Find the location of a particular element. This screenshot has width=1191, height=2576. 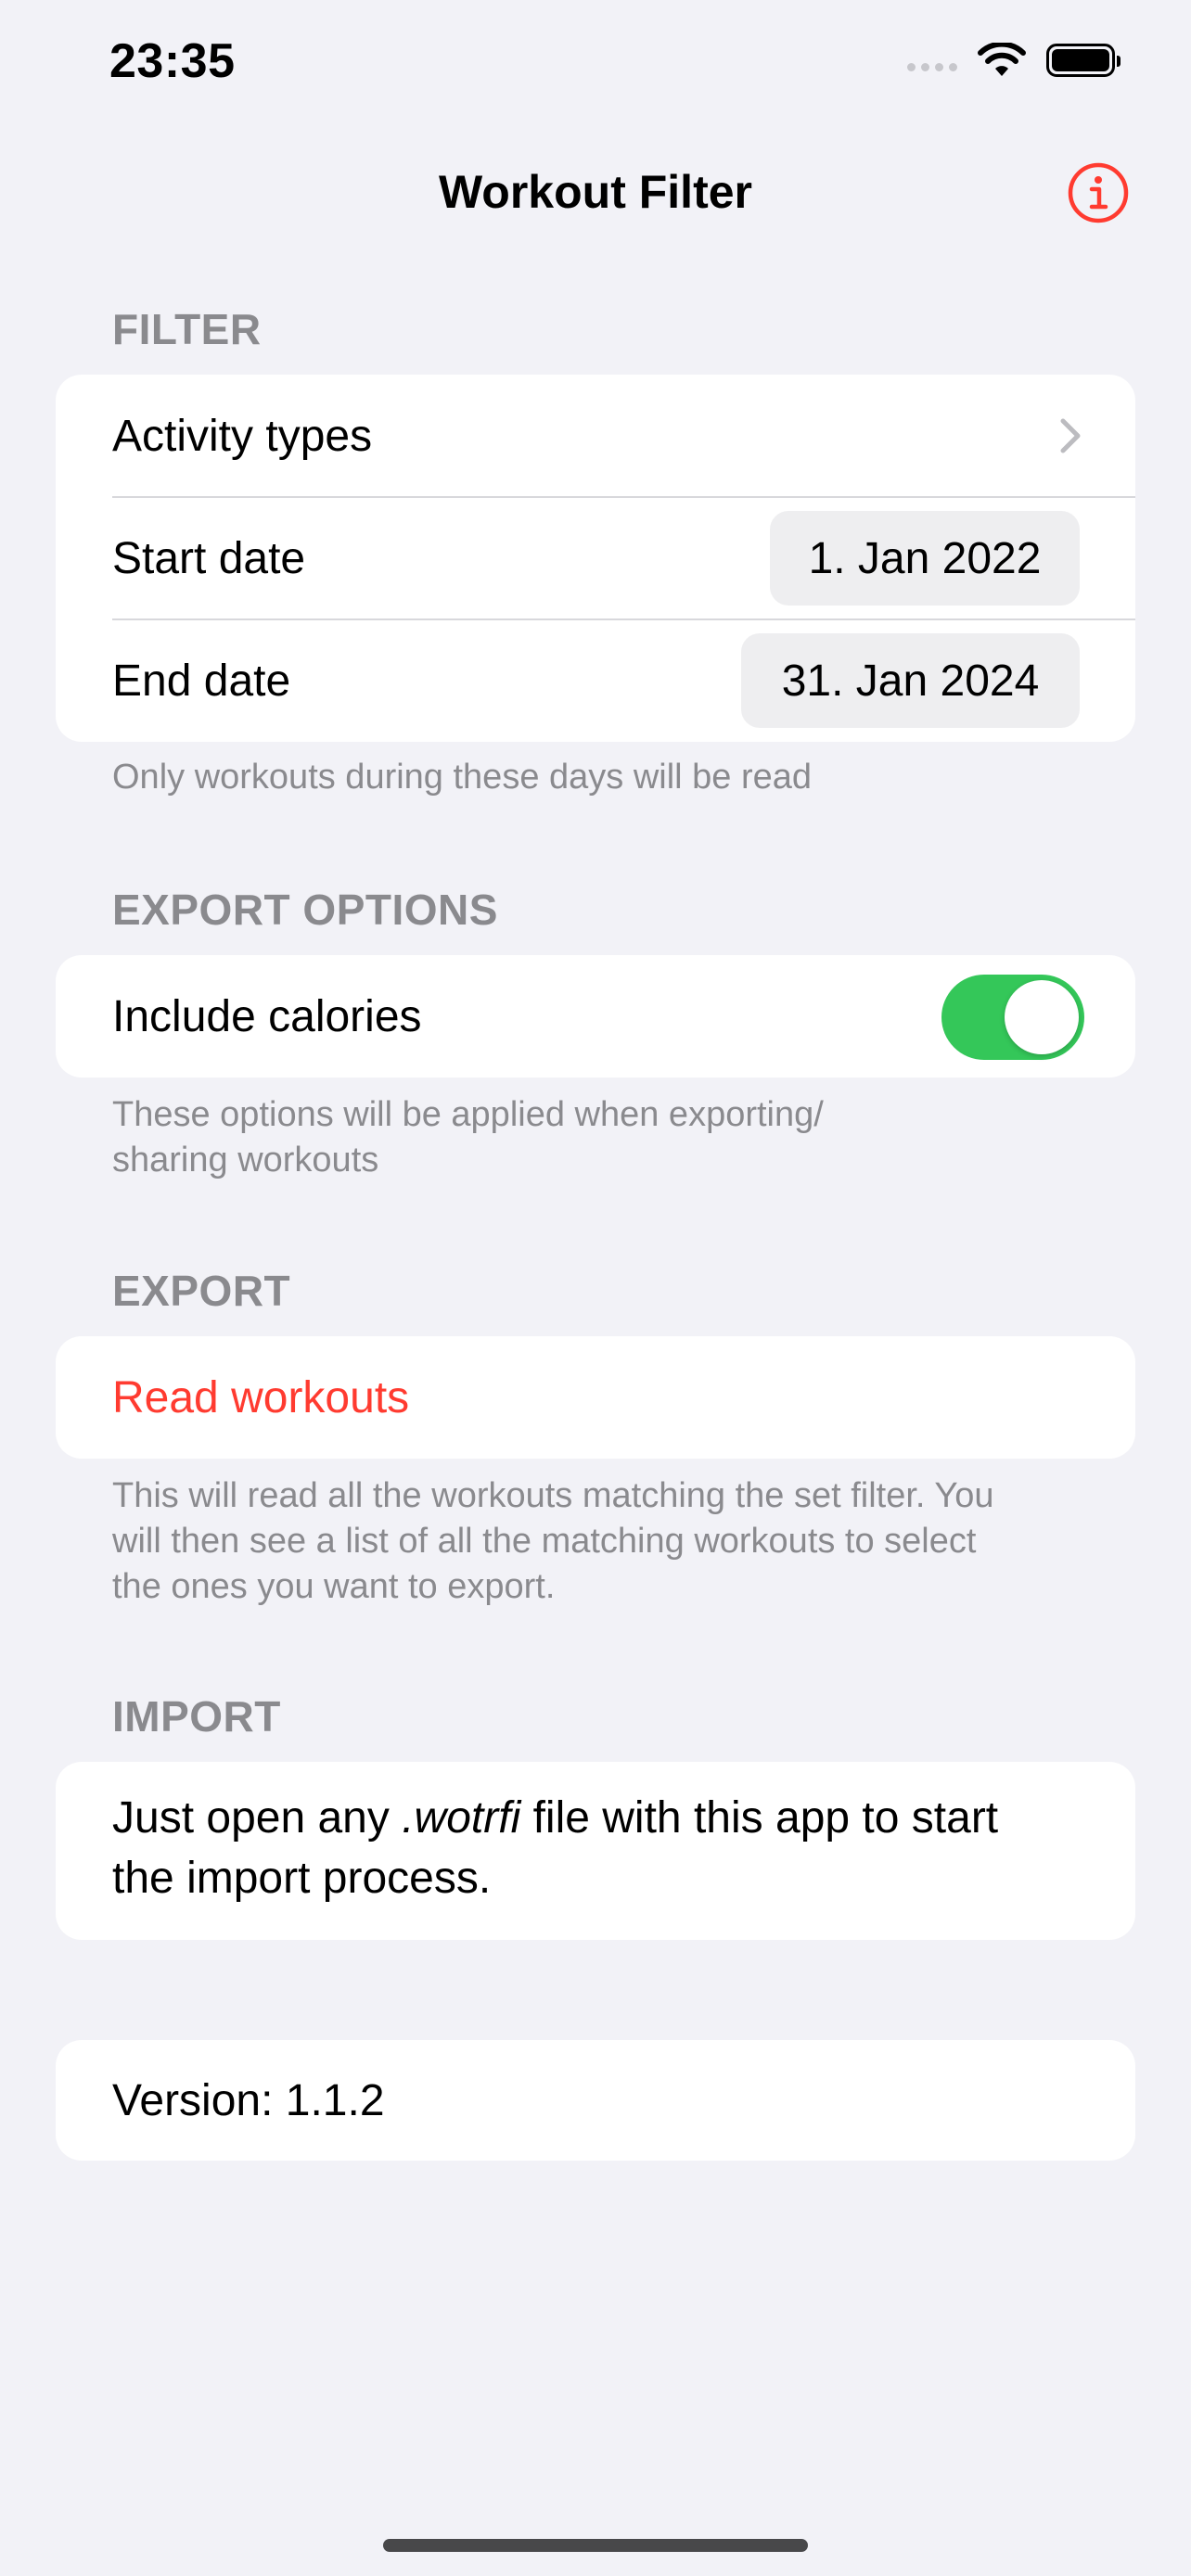

read-workouts-button: Read workouts is located at coordinates (260, 1397).